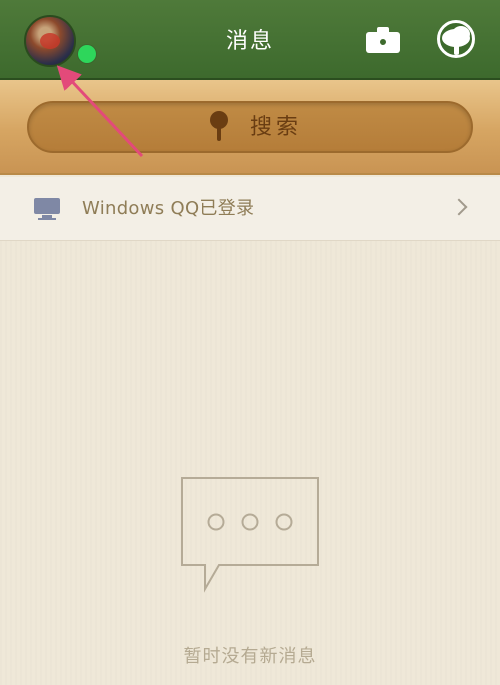 Image resolution: width=500 pixels, height=685 pixels. Describe the element at coordinates (460, 209) in the screenshot. I see `chevron-right-icon` at that location.